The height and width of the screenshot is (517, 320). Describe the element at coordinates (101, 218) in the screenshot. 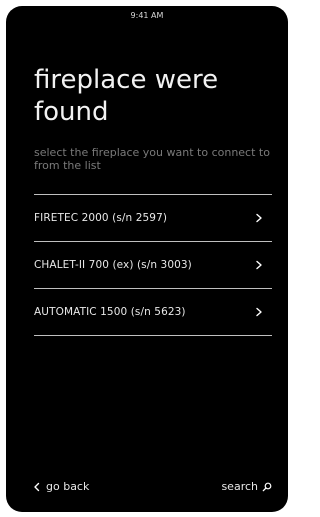

I see `fireplace-item-label: FIRETEC 2000 (s/n 2597)` at that location.